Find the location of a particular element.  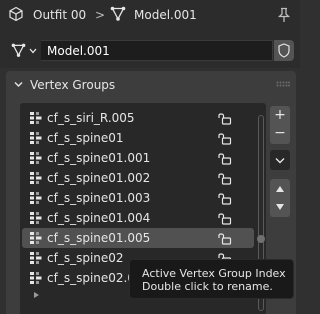

breadcrumb-mesh-name: Model.001 is located at coordinates (165, 15).